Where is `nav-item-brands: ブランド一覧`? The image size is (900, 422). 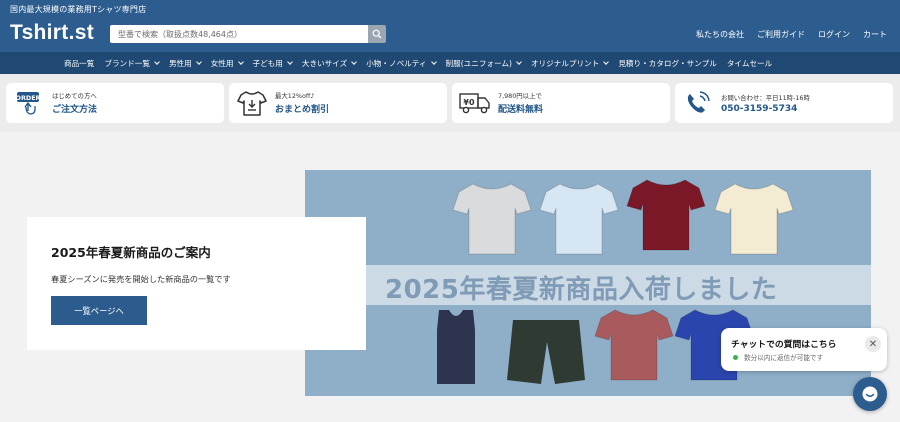
nav-item-brands: ブランド一覧 is located at coordinates (132, 63).